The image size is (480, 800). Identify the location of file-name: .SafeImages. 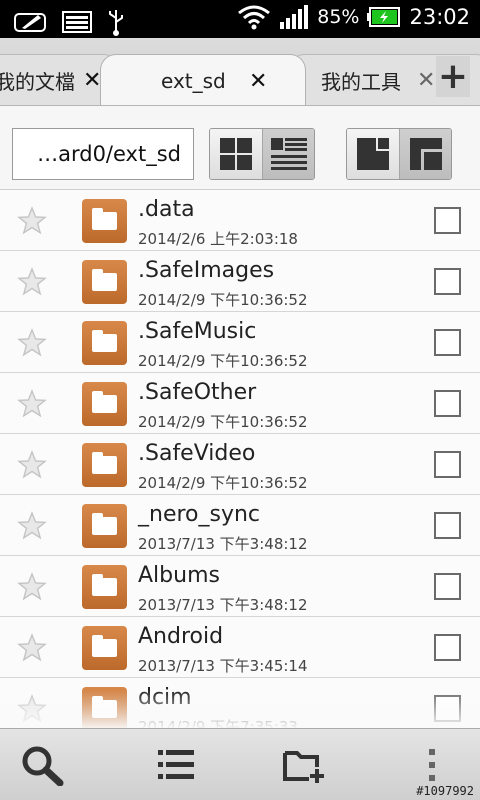
(206, 270).